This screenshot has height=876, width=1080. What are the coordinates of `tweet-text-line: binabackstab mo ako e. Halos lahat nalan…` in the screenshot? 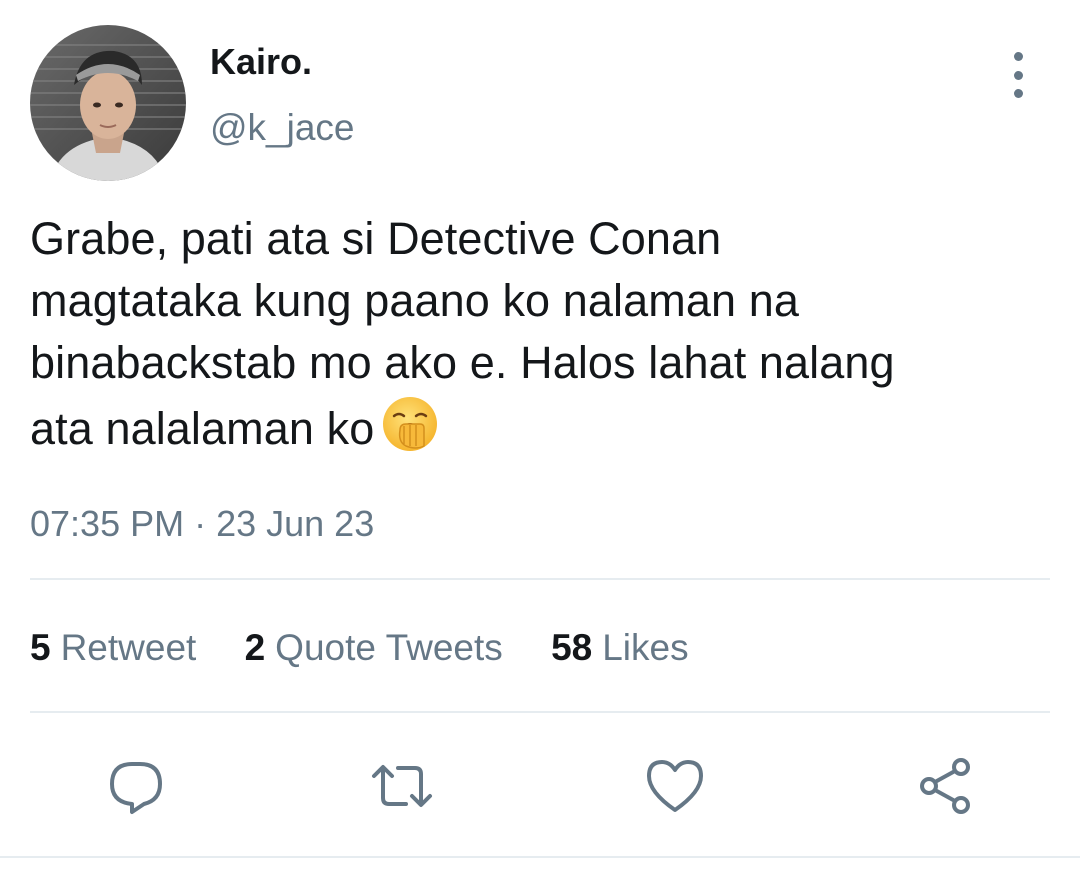 It's located at (462, 362).